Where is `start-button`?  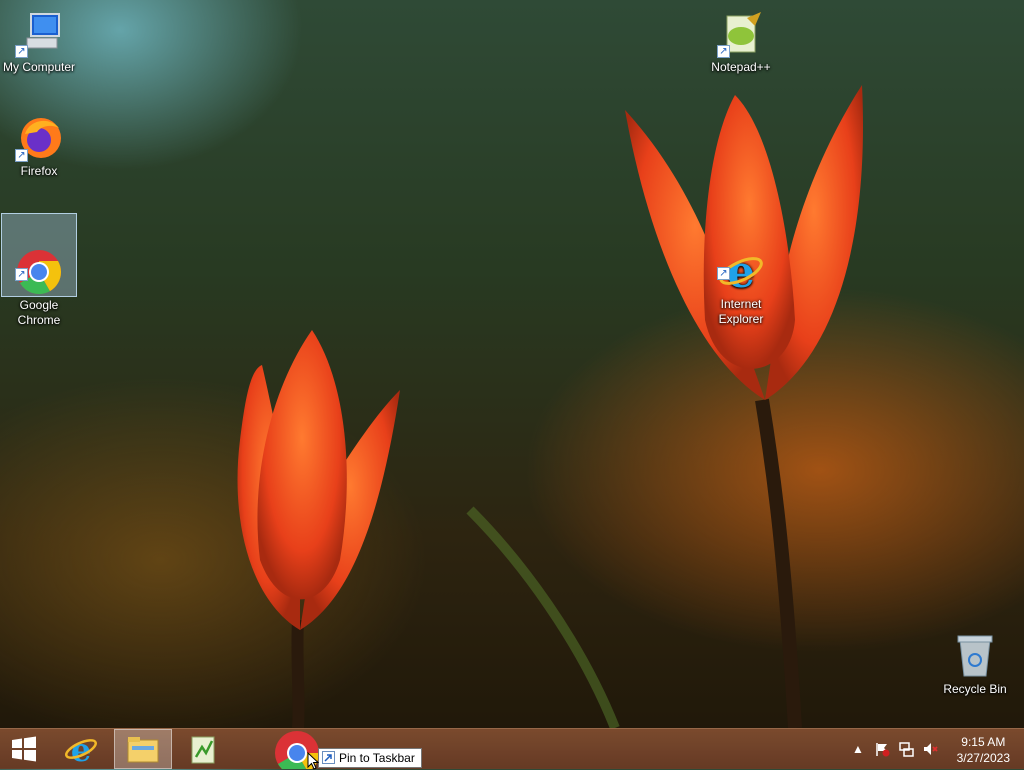 start-button is located at coordinates (24, 749).